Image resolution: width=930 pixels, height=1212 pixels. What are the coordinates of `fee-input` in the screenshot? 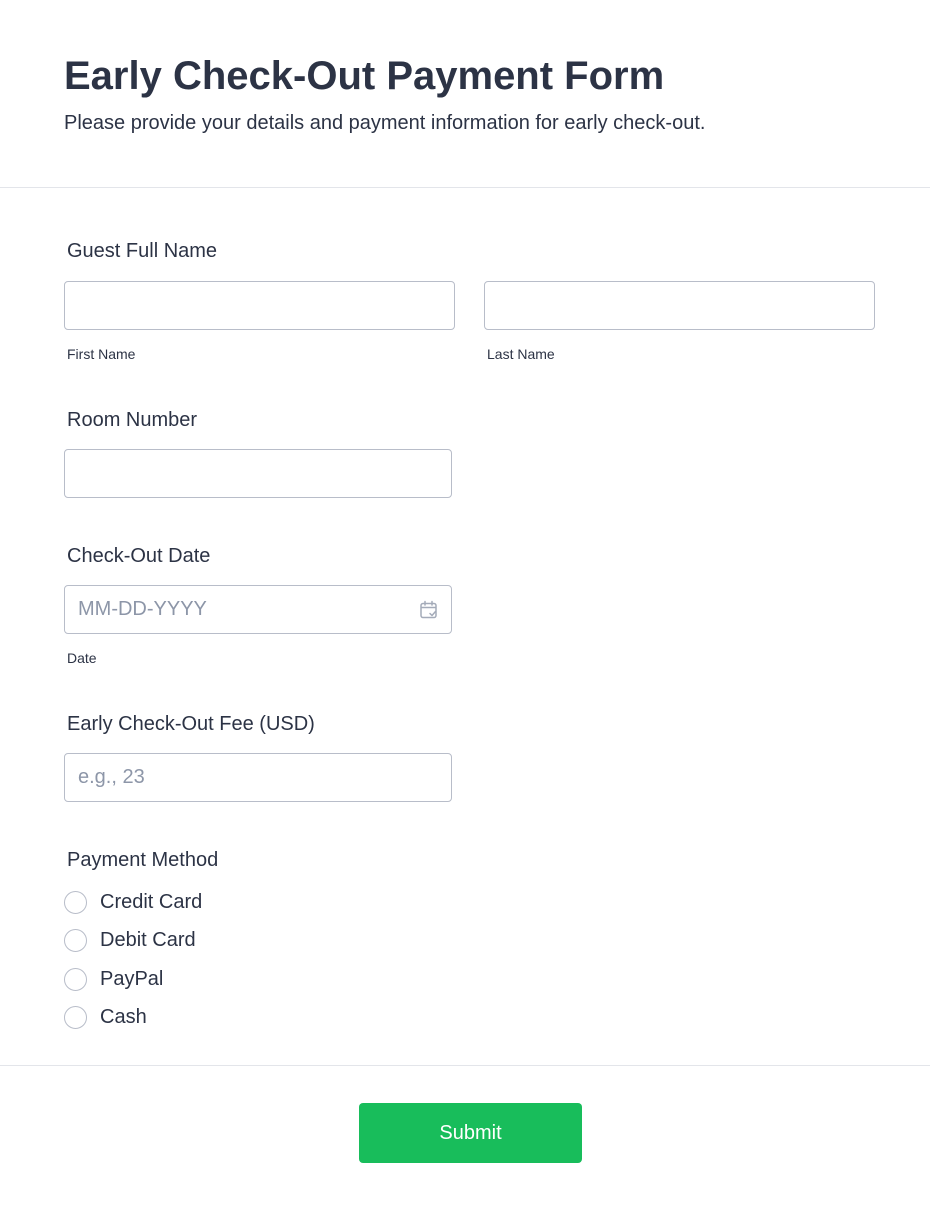 It's located at (258, 777).